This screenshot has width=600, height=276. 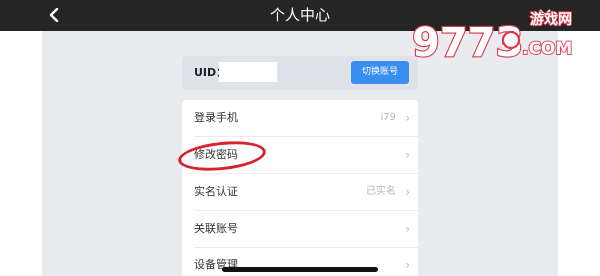 What do you see at coordinates (216, 228) in the screenshot?
I see `menu-item-label: 关联账号` at bounding box center [216, 228].